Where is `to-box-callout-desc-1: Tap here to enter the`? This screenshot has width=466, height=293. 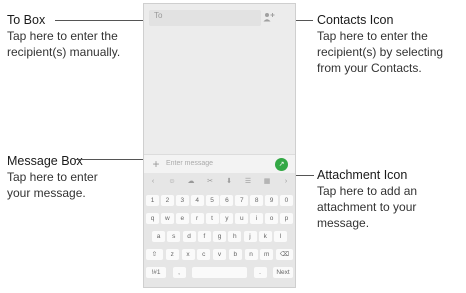 to-box-callout-desc-1: Tap here to enter the is located at coordinates (62, 36).